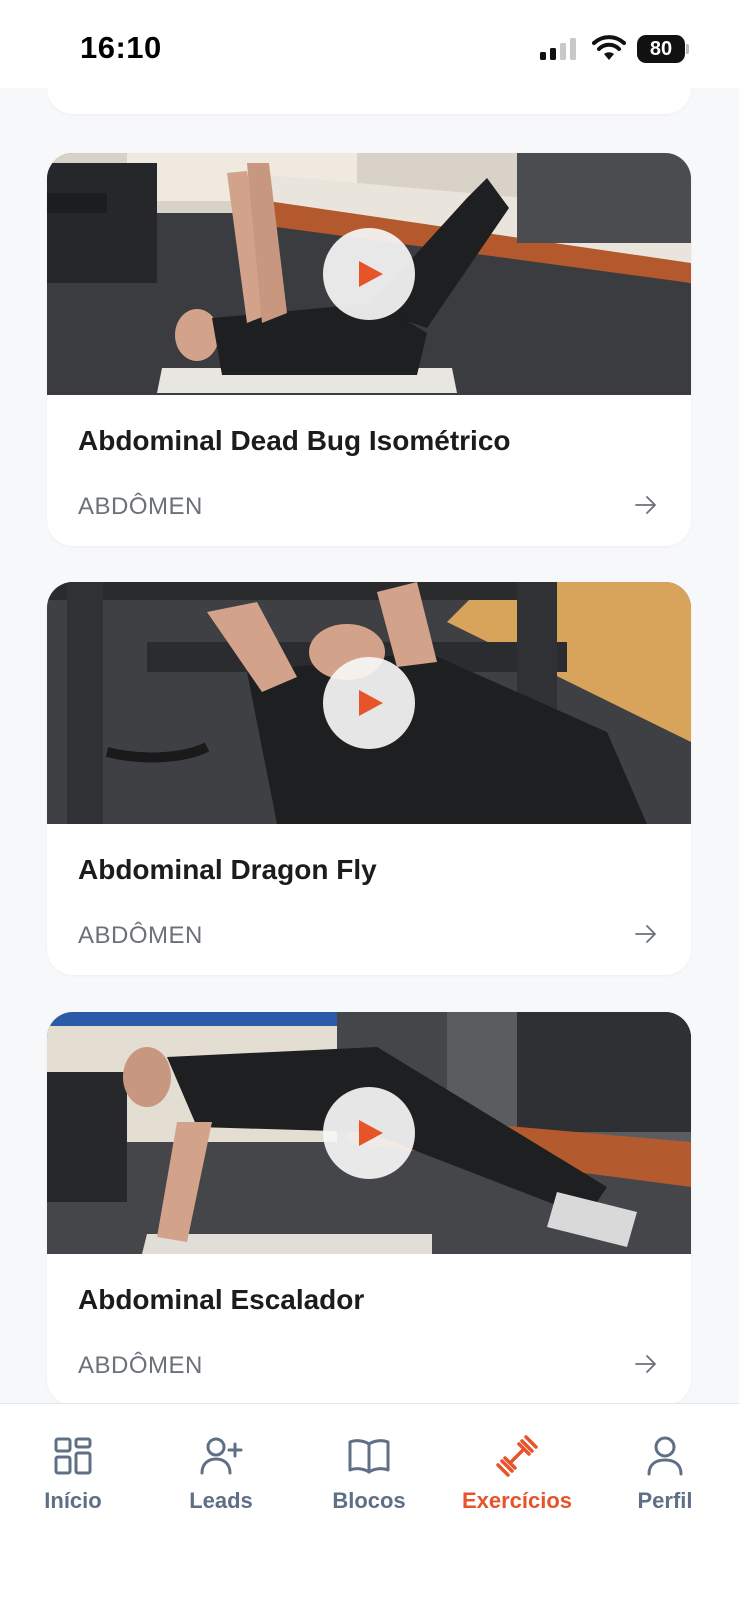  What do you see at coordinates (369, 1456) in the screenshot?
I see `book-icon` at bounding box center [369, 1456].